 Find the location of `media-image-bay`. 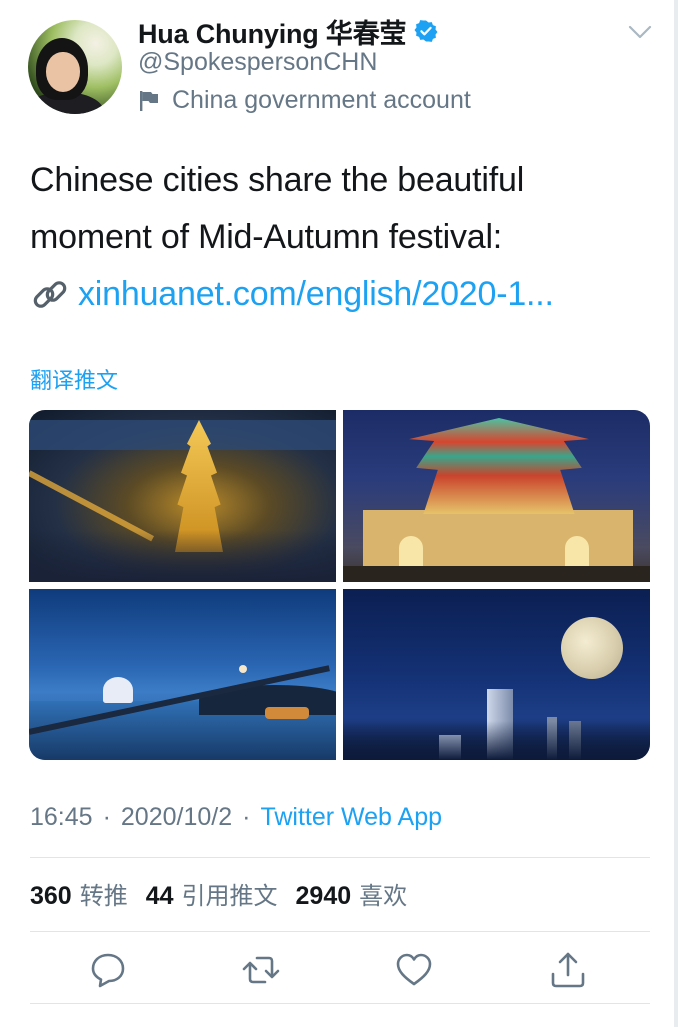

media-image-bay is located at coordinates (182, 674).